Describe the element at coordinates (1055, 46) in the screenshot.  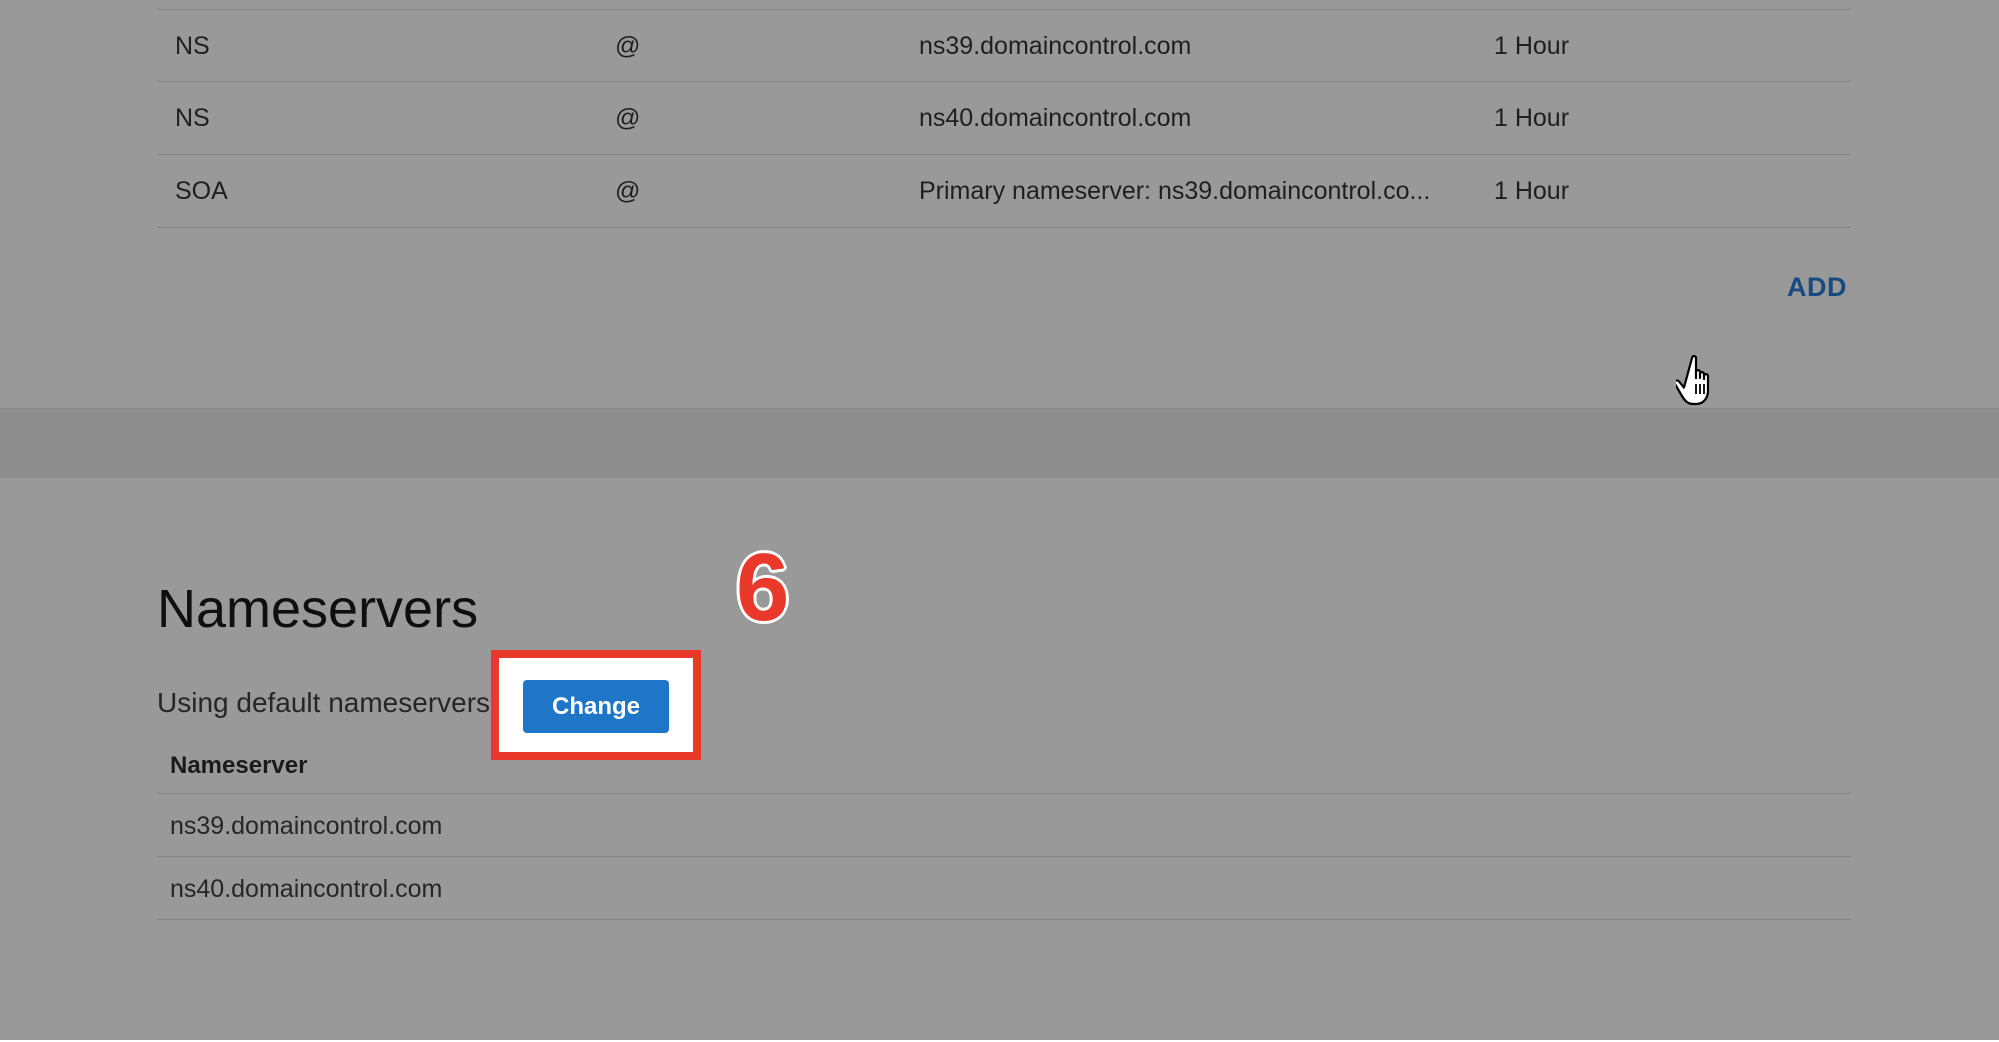
I see `record-value: ns39.domaincontrol.com` at that location.